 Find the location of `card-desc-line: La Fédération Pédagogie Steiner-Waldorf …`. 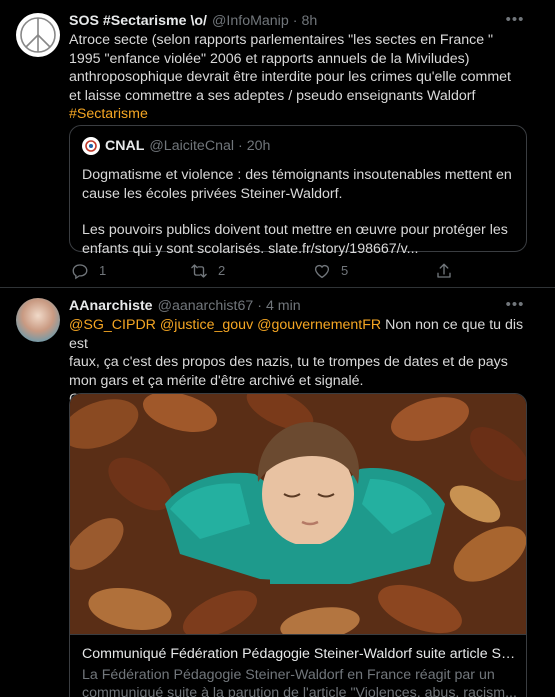

card-desc-line: La Fédération Pédagogie Steiner-Waldorf … is located at coordinates (288, 674).